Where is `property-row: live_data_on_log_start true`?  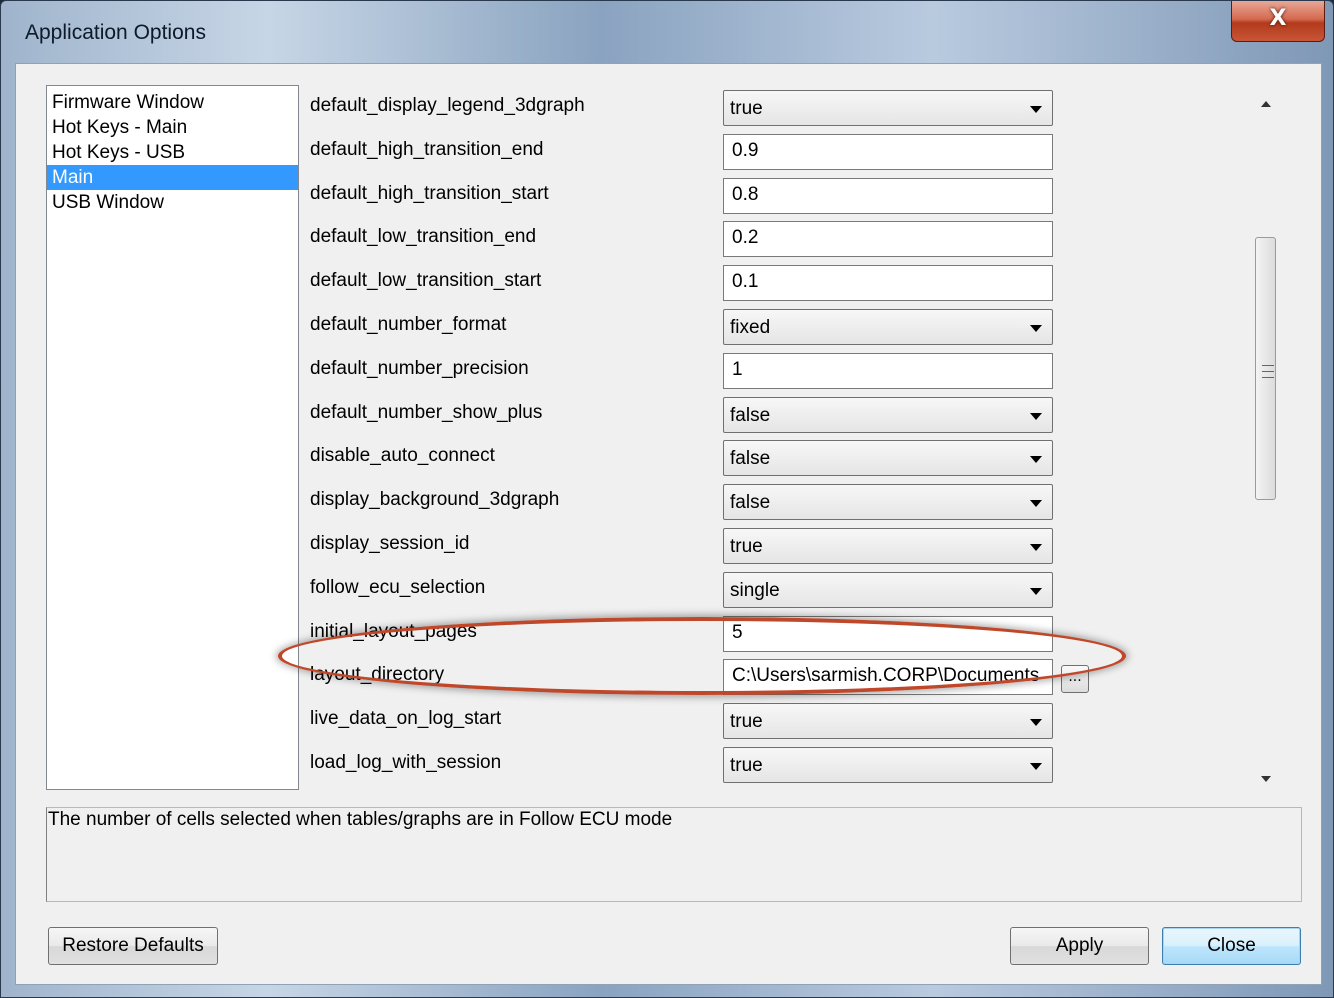
property-row: live_data_on_log_start true is located at coordinates (775, 720).